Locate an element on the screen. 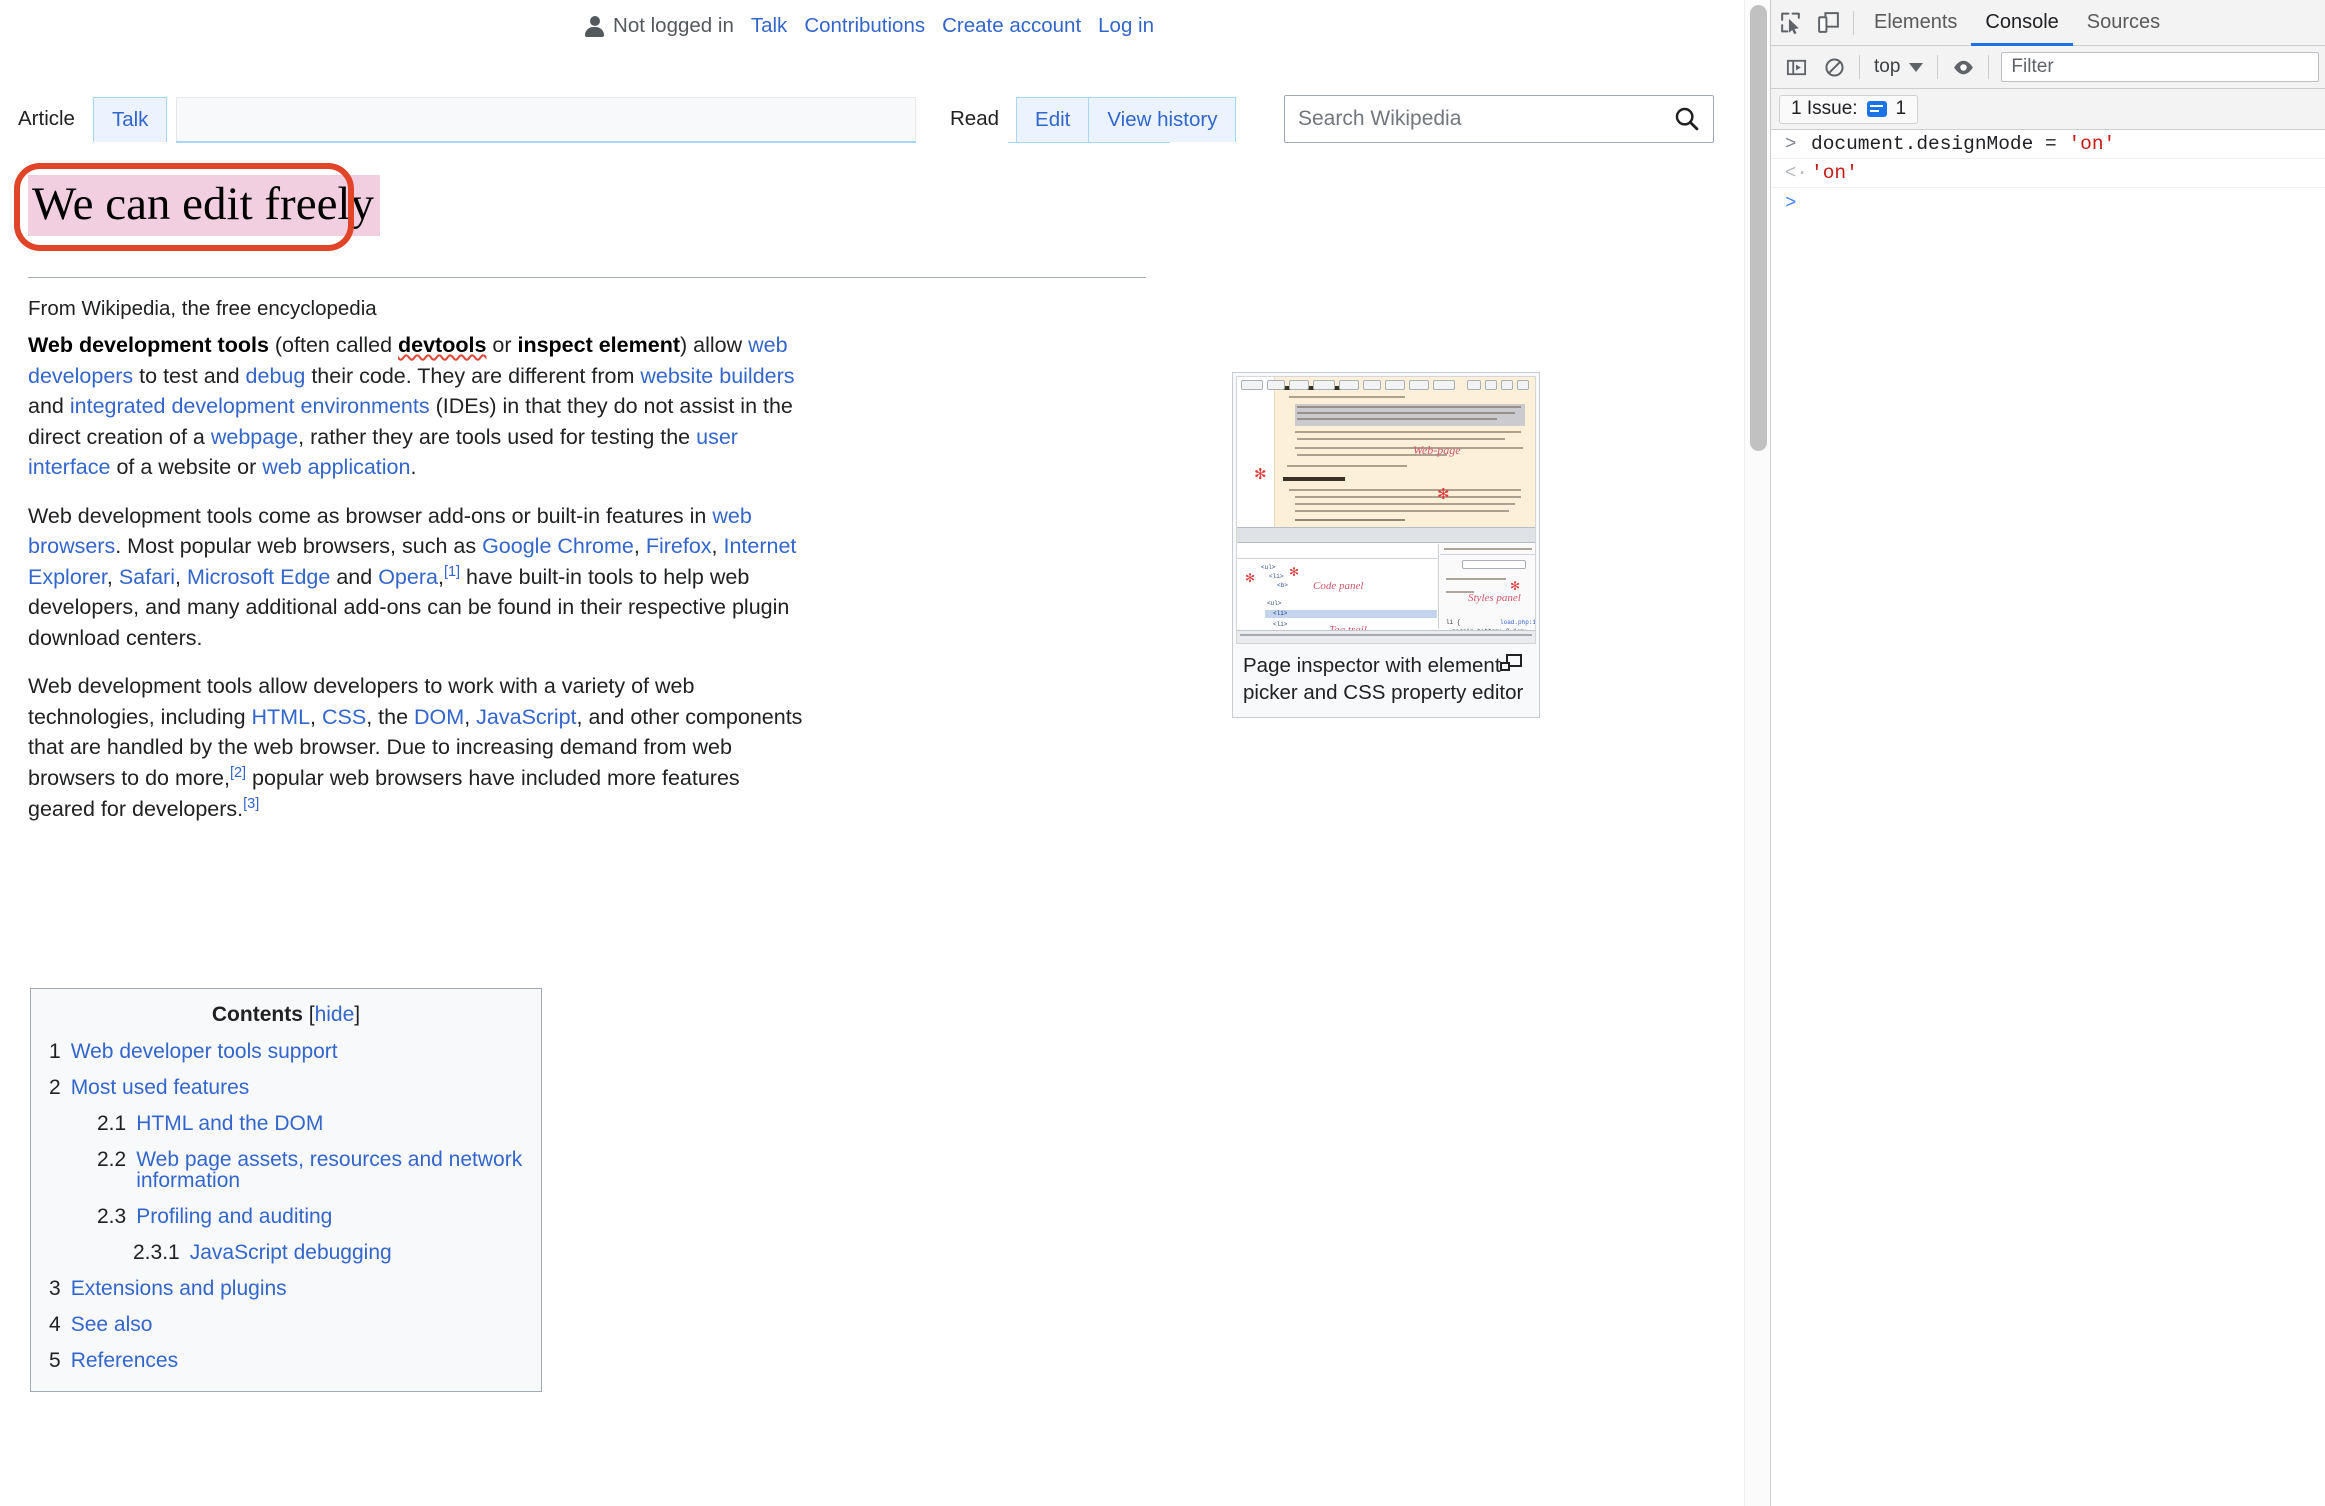 This screenshot has height=1506, width=2325. toc-item: 2.3.1 JavaScript debugging is located at coordinates (286, 1252).